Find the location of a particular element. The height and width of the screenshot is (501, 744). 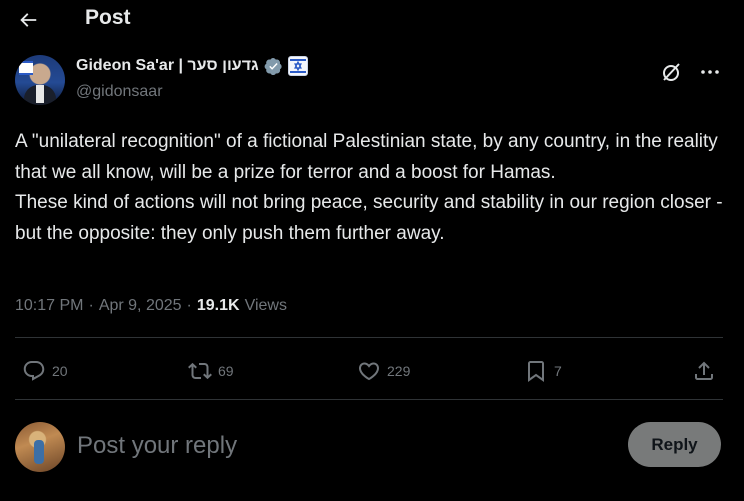

author-handle: @gidonsaar is located at coordinates (119, 92).